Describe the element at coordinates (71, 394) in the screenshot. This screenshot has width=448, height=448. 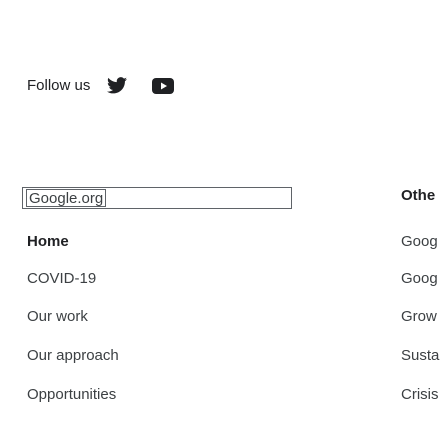
I see `nav-item-opportunities: Opportunities` at that location.